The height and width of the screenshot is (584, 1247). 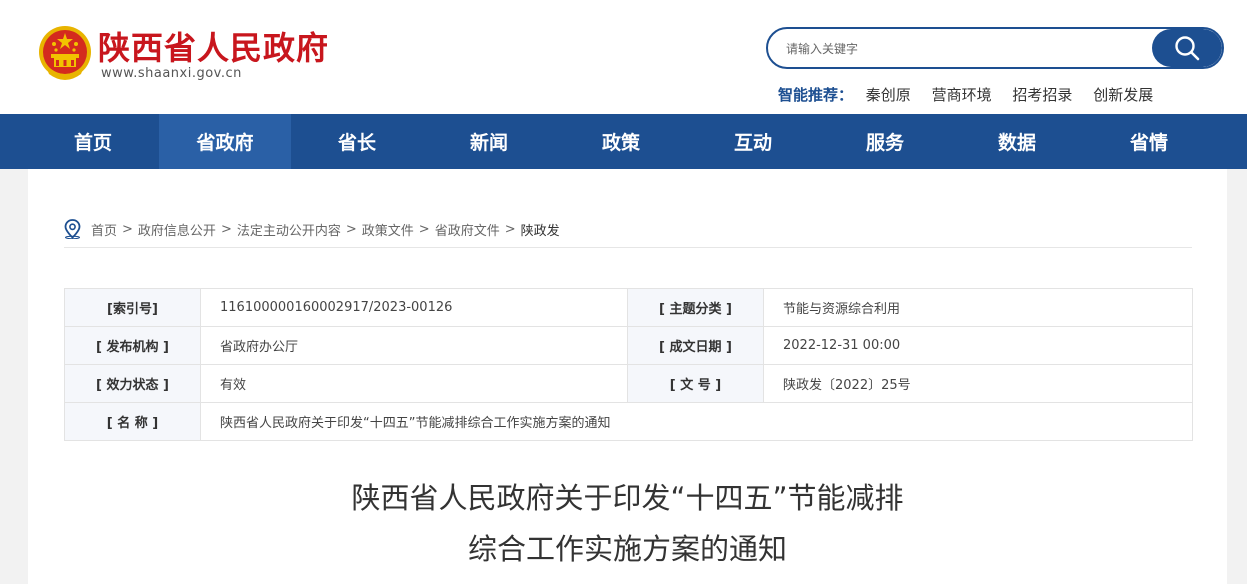 I want to click on search-box, so click(x=995, y=48).